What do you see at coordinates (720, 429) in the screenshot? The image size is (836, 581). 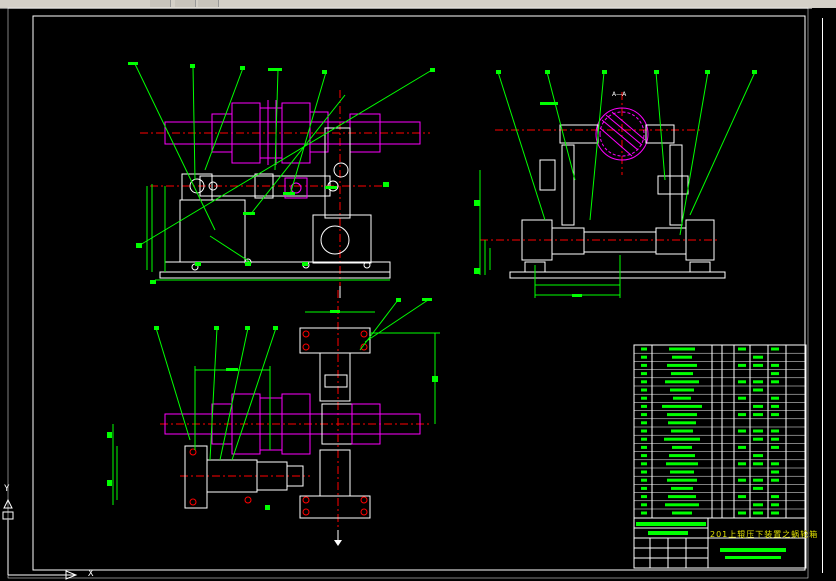 I see `bom-rows` at bounding box center [720, 429].